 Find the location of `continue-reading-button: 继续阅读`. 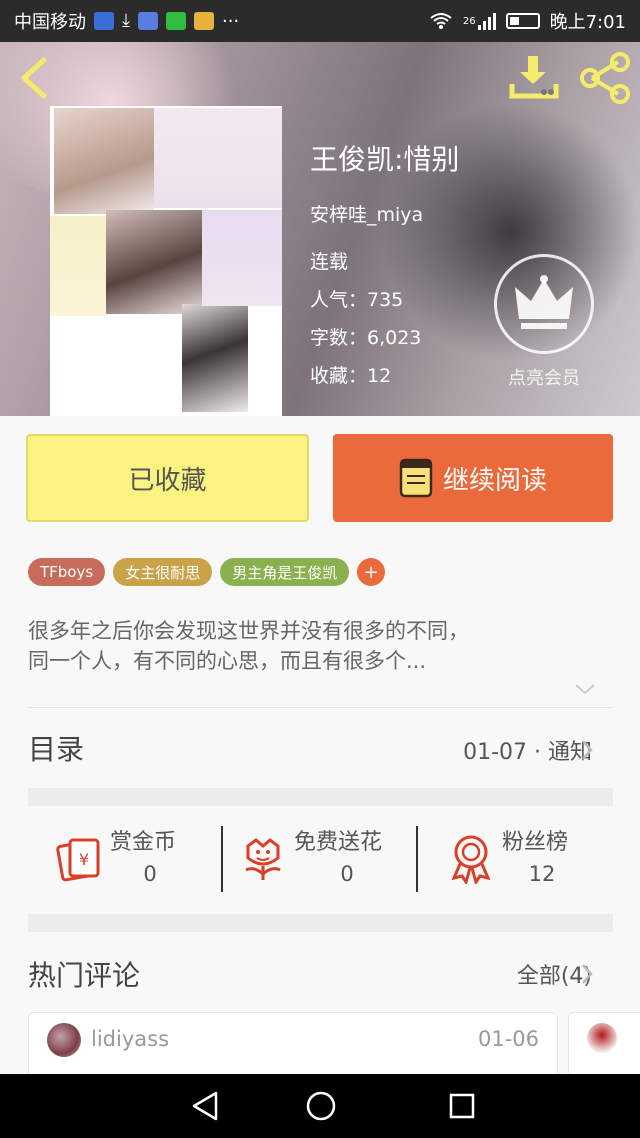

continue-reading-button: 继续阅读 is located at coordinates (473, 478).